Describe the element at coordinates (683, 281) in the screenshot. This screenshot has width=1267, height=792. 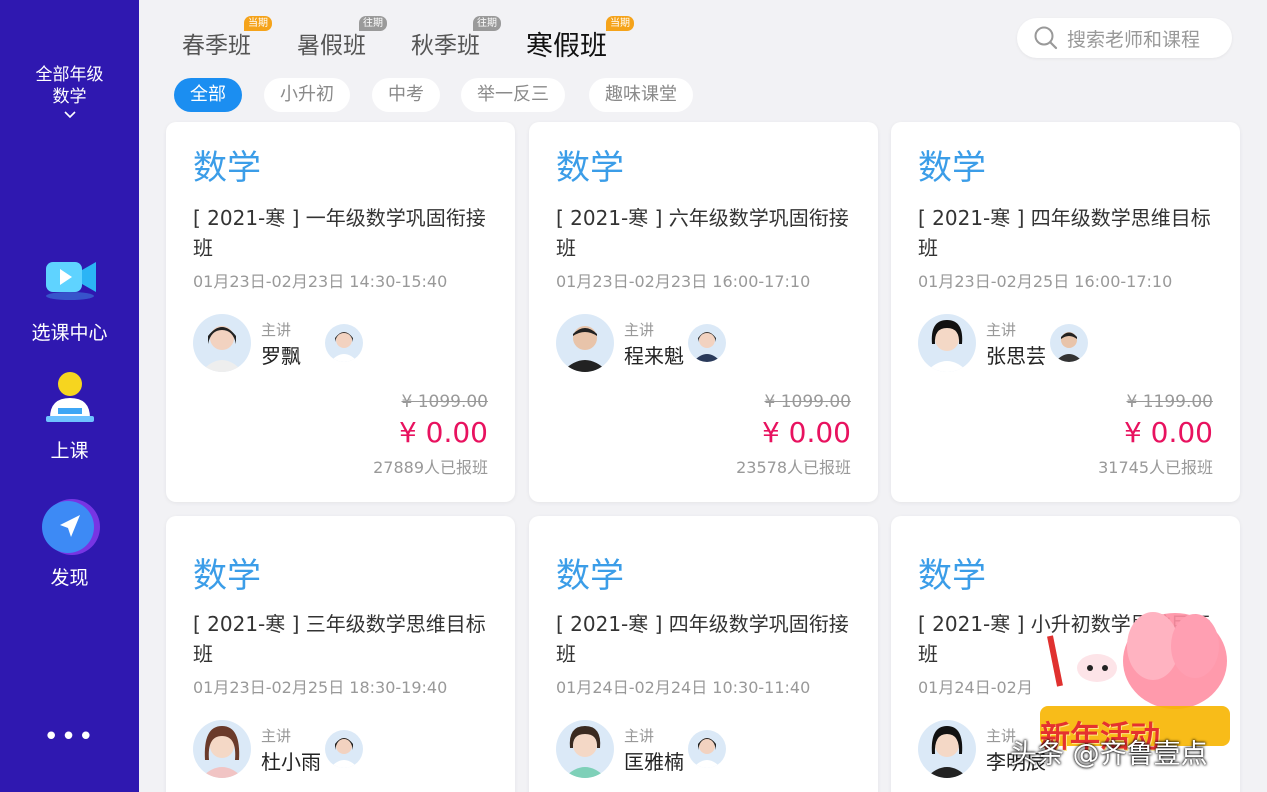
I see `course-time: 01月23日-02月23日 16:00-17:10` at that location.